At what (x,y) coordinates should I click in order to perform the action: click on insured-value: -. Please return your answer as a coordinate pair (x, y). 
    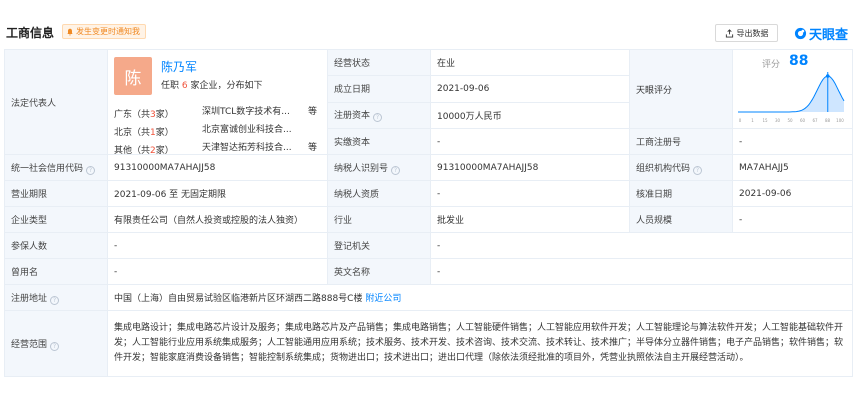
    Looking at the image, I should click on (217, 245).